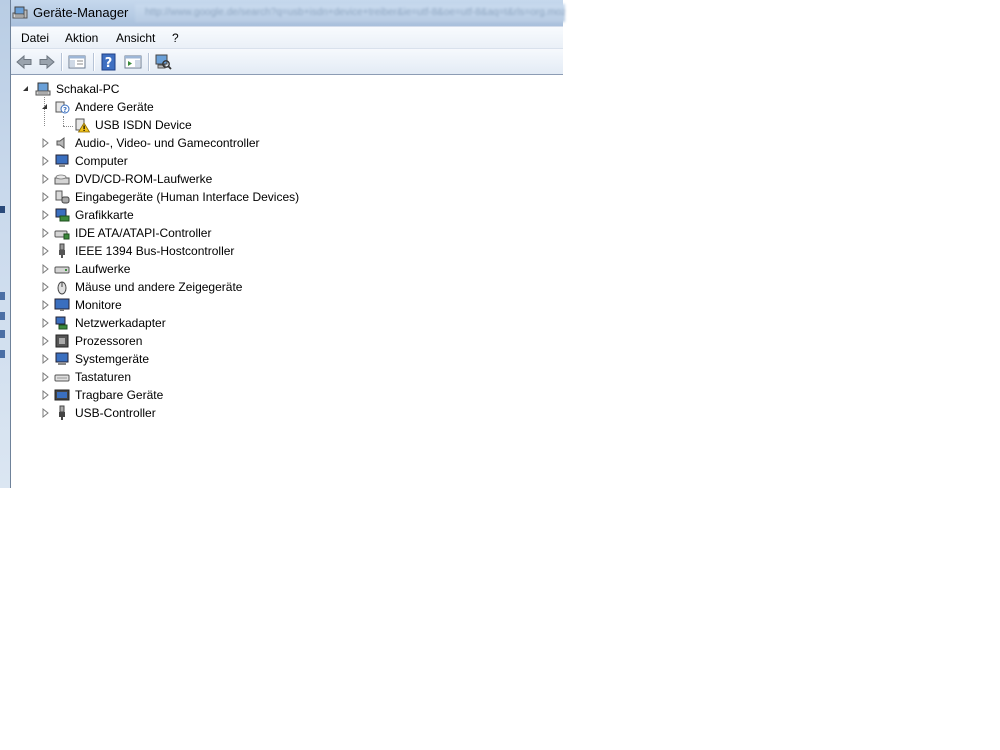 Image resolution: width=1000 pixels, height=750 pixels. I want to click on tree-node-label: Computer, so click(101, 161).